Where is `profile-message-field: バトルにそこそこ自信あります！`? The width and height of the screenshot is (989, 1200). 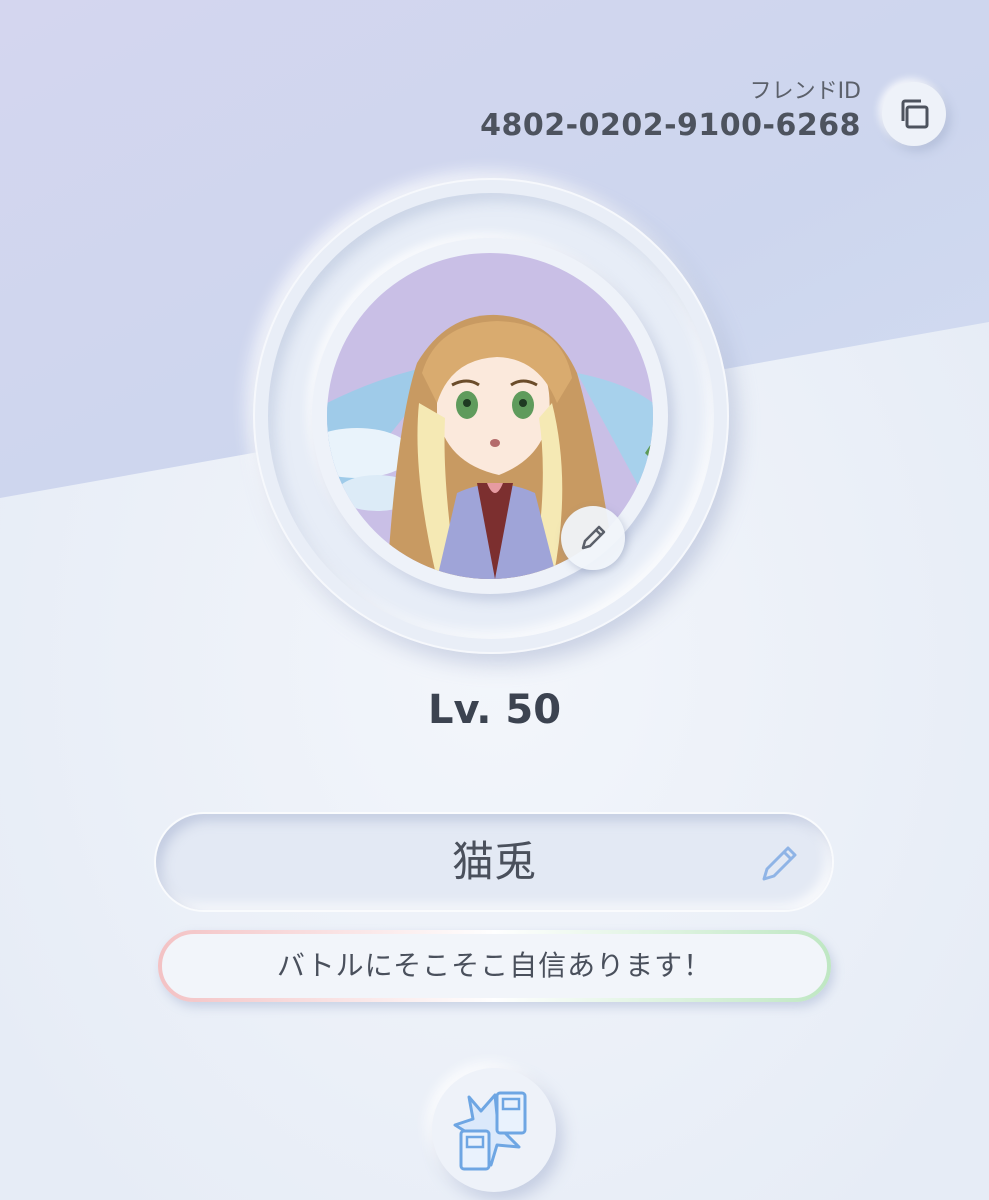
profile-message-field: バトルにそこそこ自信あります！ is located at coordinates (494, 966).